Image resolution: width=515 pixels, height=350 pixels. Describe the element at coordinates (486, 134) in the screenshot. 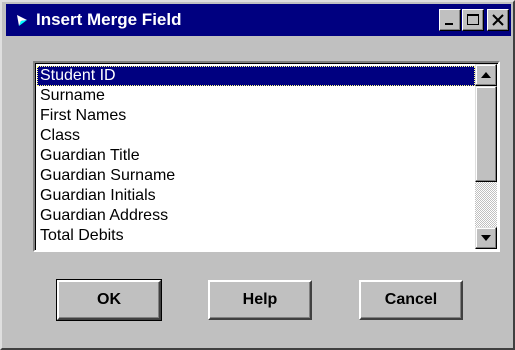

I see `scroll-thumb` at that location.